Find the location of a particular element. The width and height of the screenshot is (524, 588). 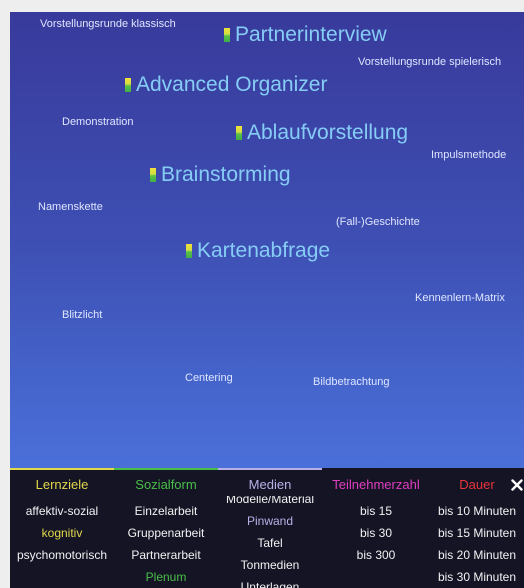

cloud-word-blitzlicht: Blitzlicht is located at coordinates (82, 315).